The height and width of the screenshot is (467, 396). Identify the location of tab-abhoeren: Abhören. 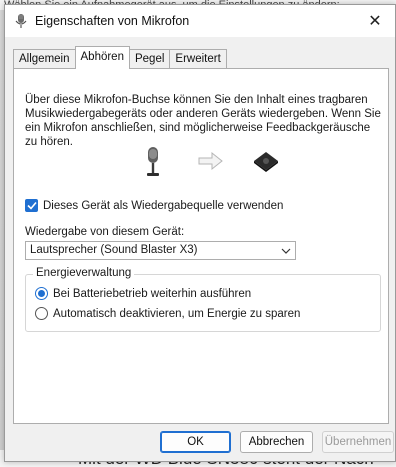
(102, 57).